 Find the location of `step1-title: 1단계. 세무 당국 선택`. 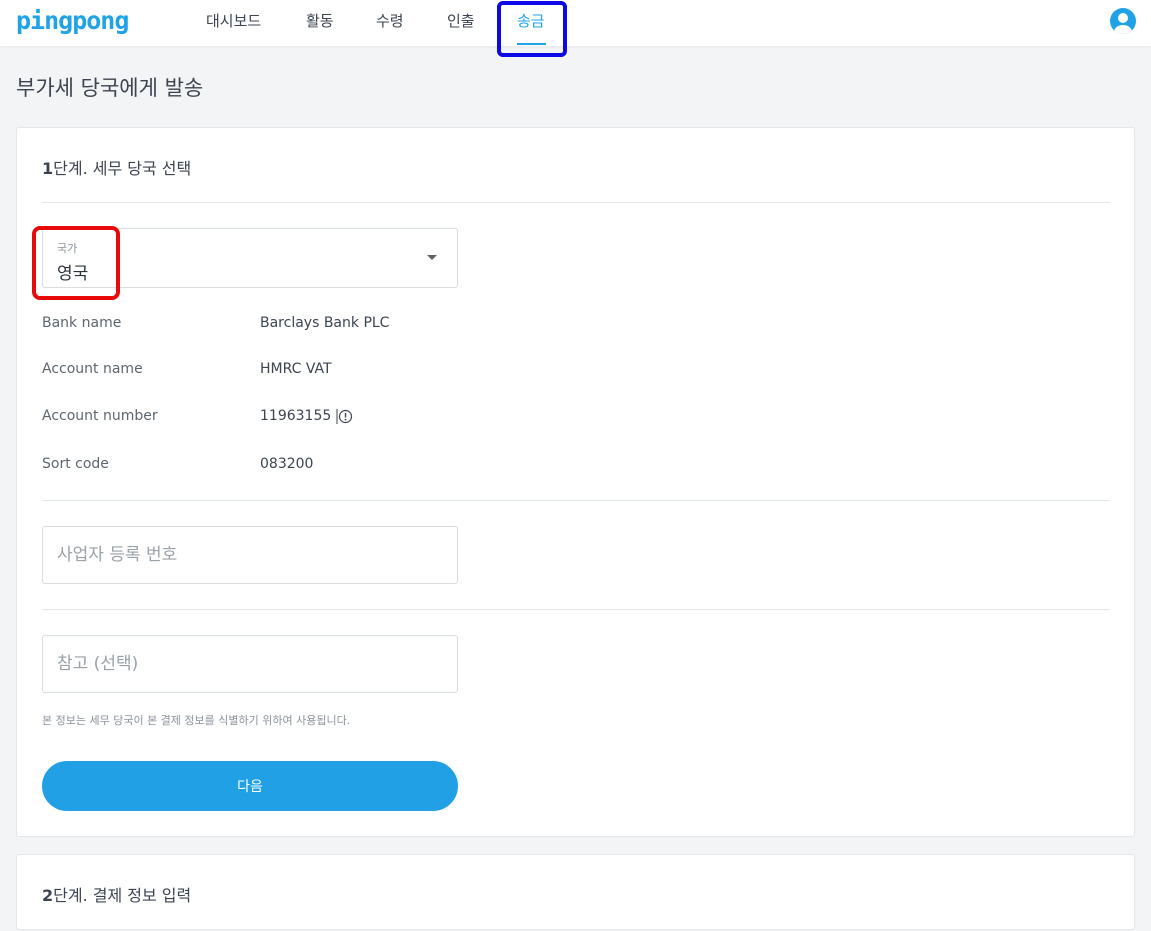

step1-title: 1단계. 세무 당국 선택 is located at coordinates (116, 167).